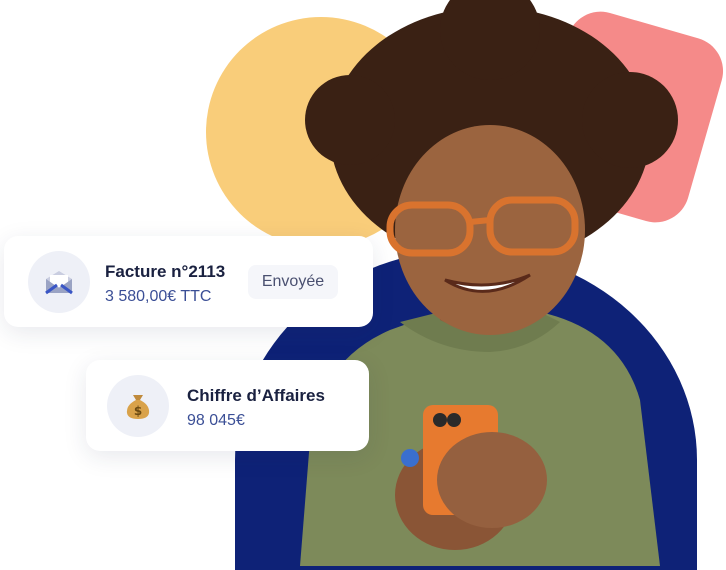 This screenshot has height=570, width=726. I want to click on invoice-icon-circle, so click(59, 282).